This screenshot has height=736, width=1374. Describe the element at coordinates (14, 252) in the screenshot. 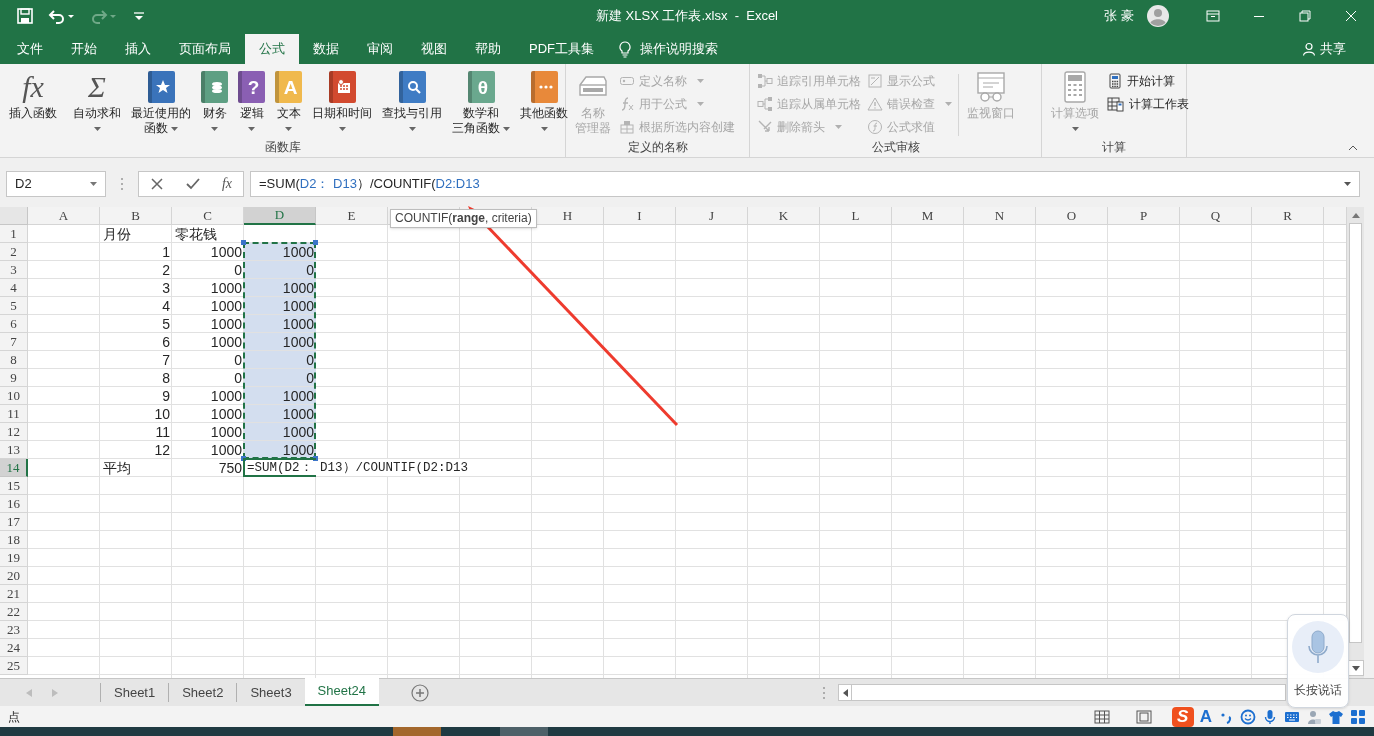

I see `row-header: 2` at that location.